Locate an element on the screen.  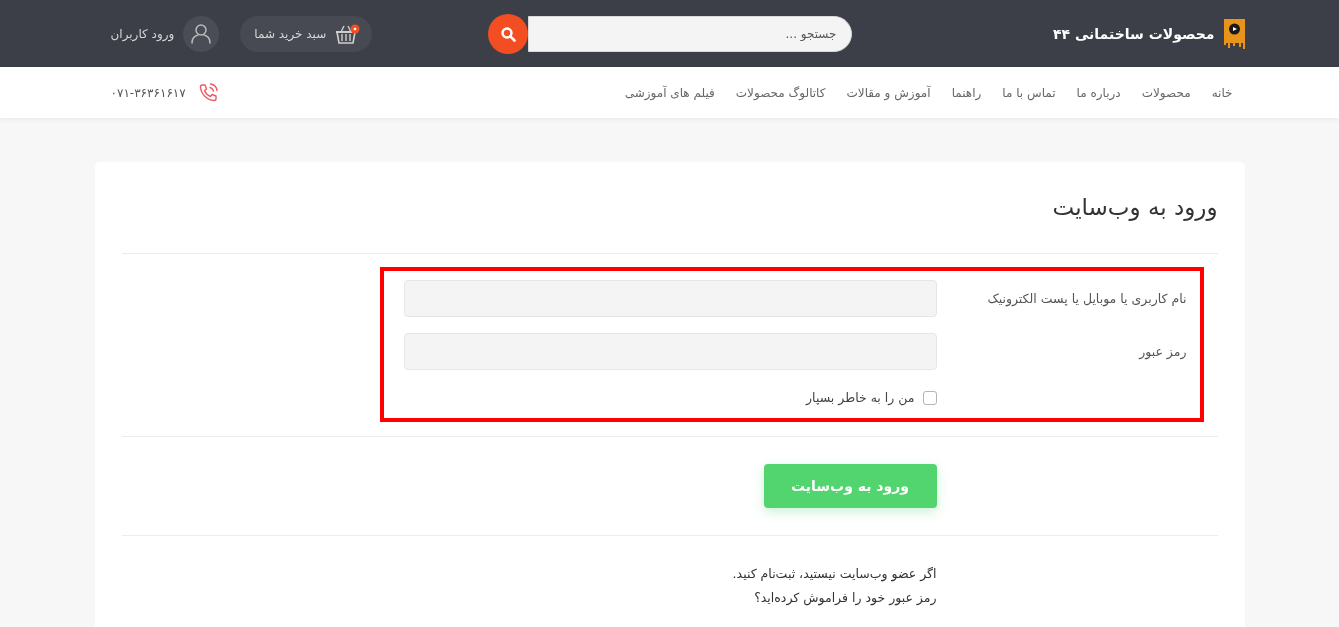
nav-link: تماس با ما is located at coordinates (1029, 92).